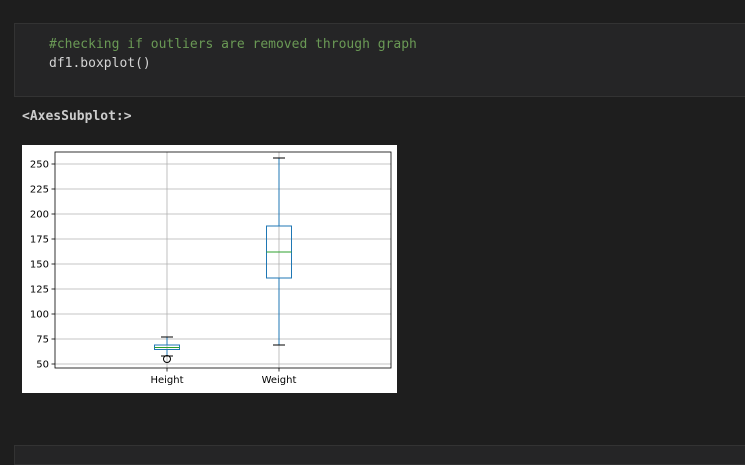  Describe the element at coordinates (39, 215) in the screenshot. I see `y-tick-label: 200` at that location.